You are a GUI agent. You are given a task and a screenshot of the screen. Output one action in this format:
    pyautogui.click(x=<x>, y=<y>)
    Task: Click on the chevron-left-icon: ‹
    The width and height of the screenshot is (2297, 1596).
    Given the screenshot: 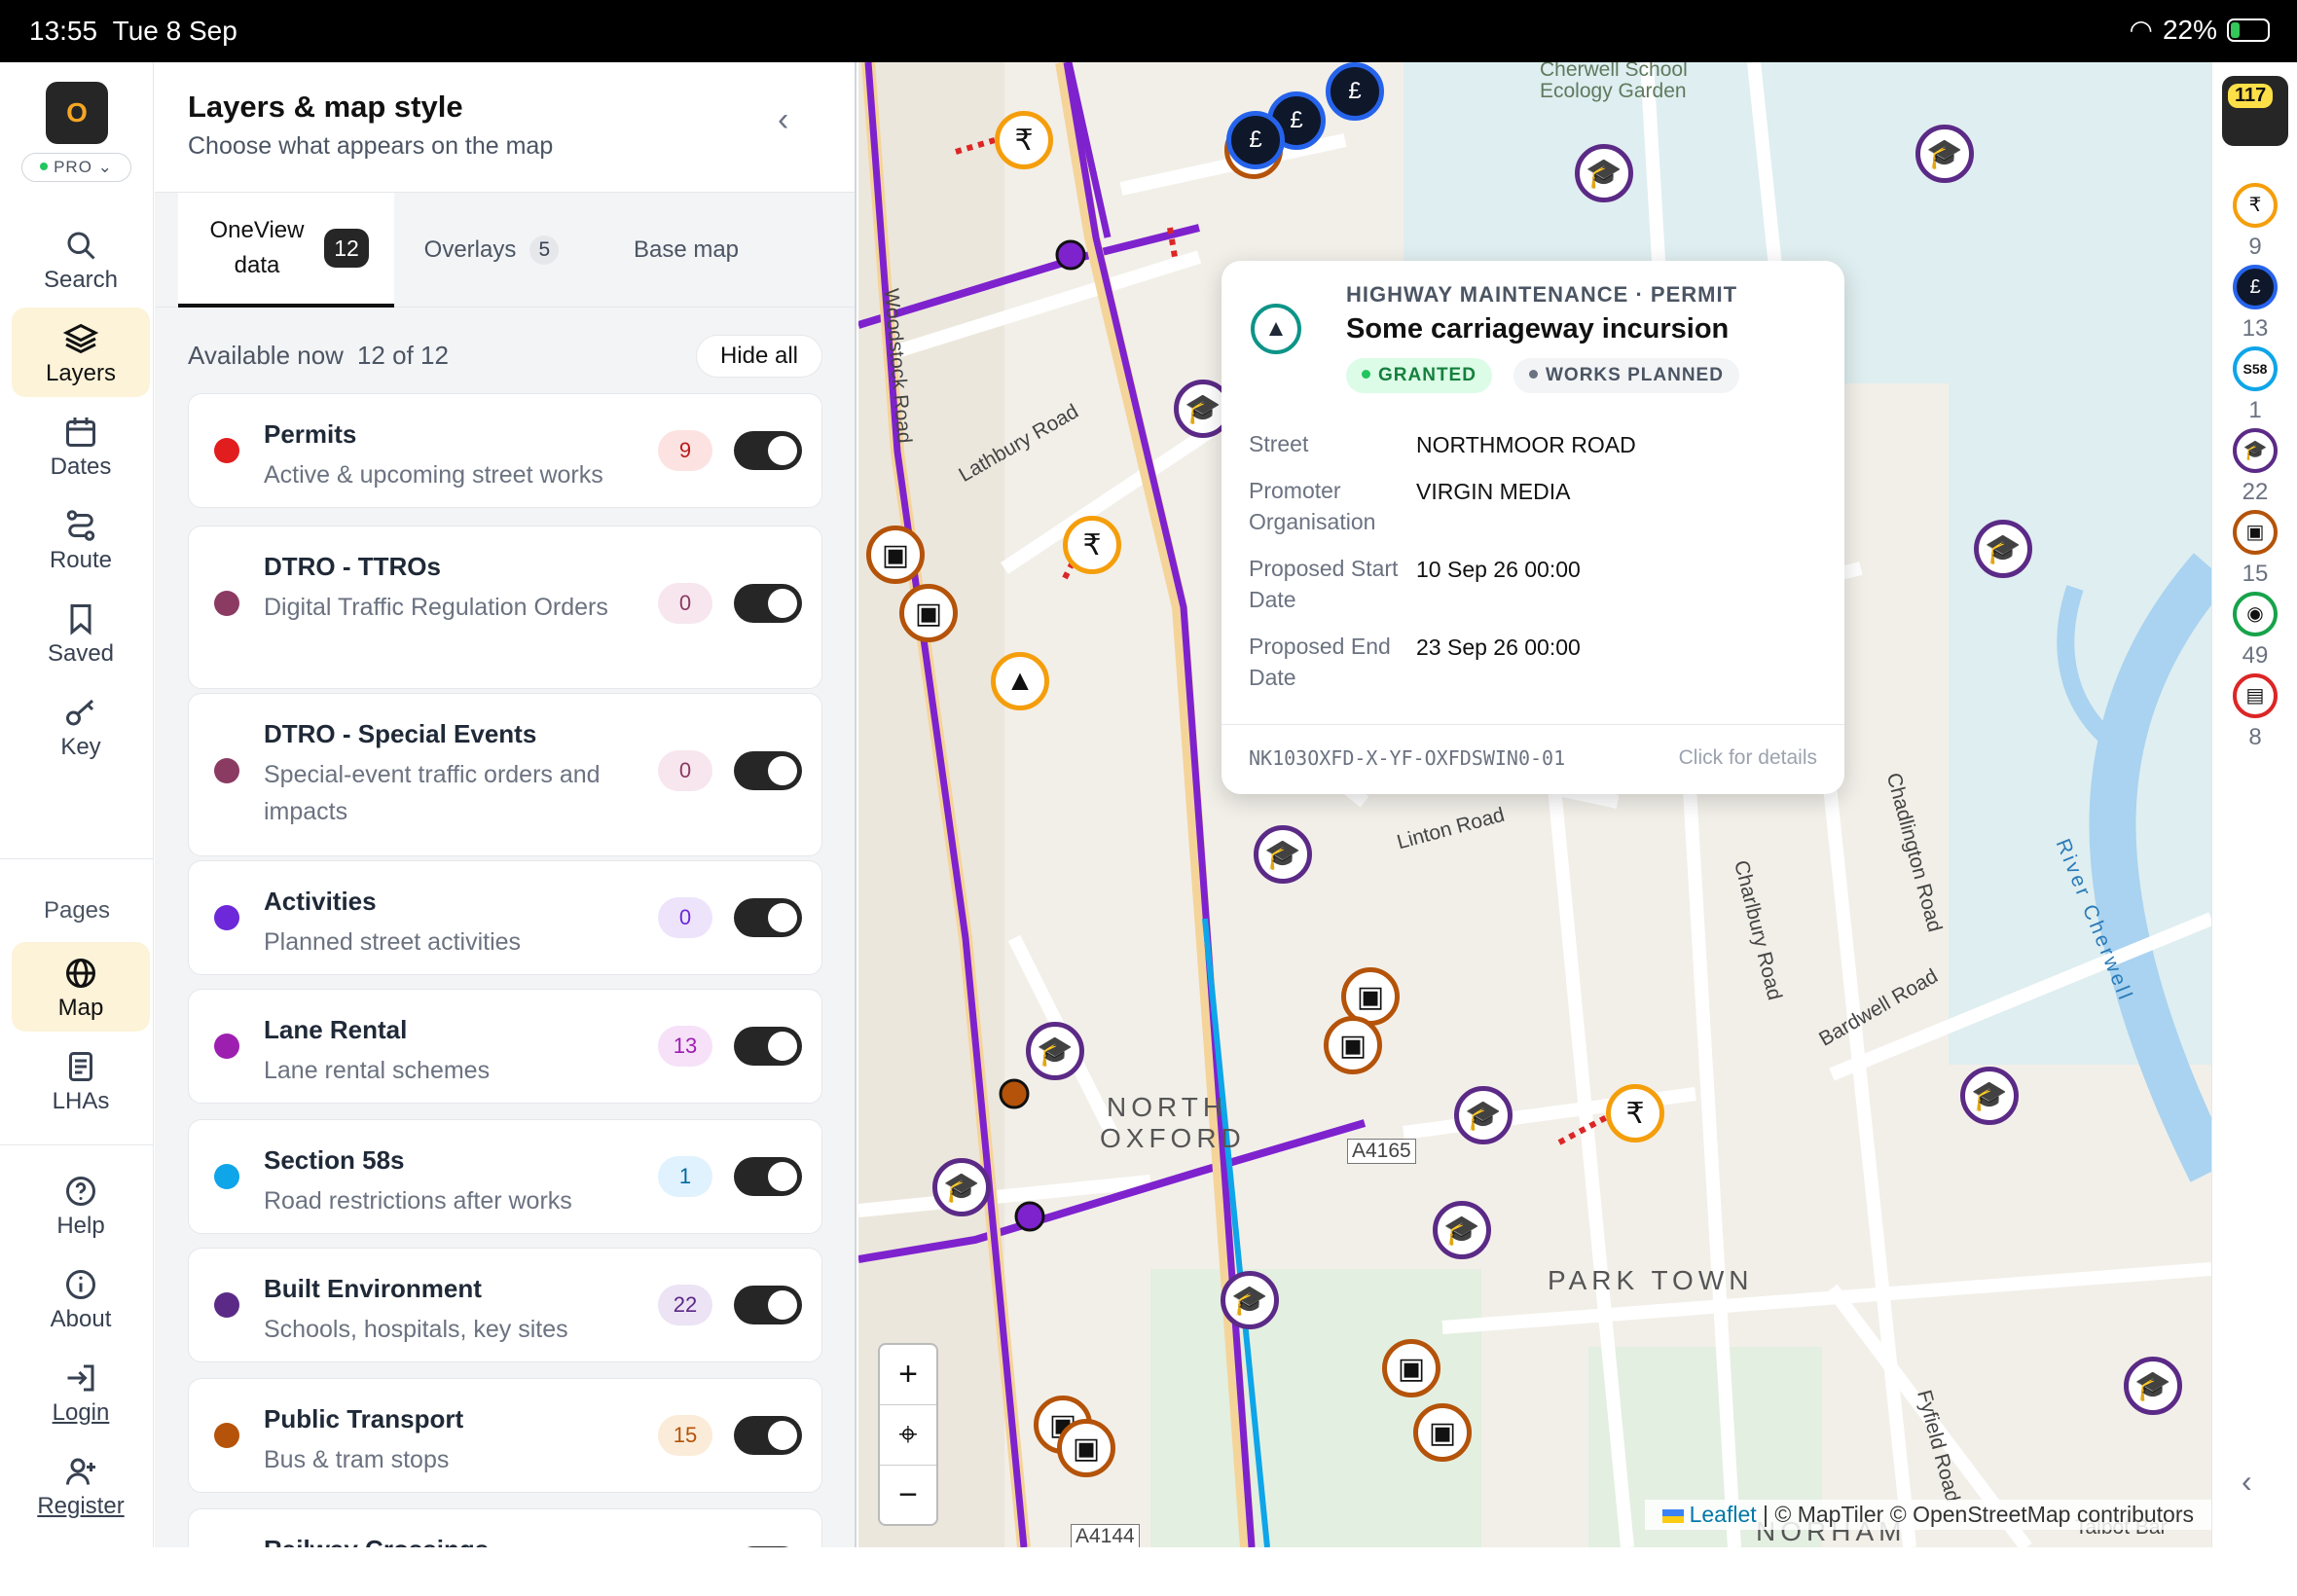 What is the action you would take?
    pyautogui.click(x=2247, y=1481)
    